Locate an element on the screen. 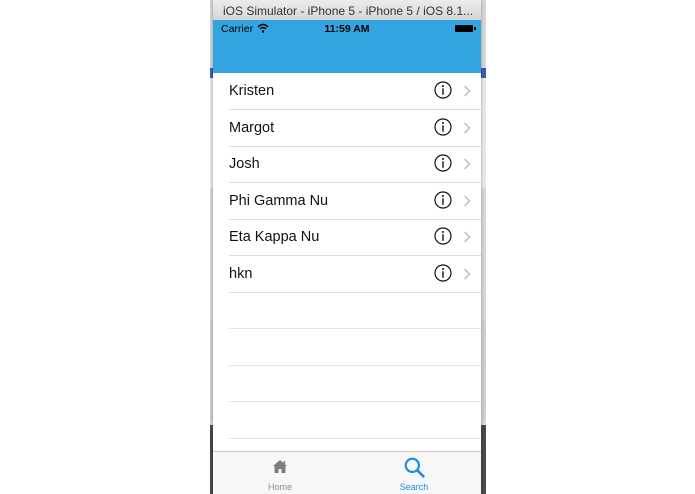  search-icon is located at coordinates (414, 467).